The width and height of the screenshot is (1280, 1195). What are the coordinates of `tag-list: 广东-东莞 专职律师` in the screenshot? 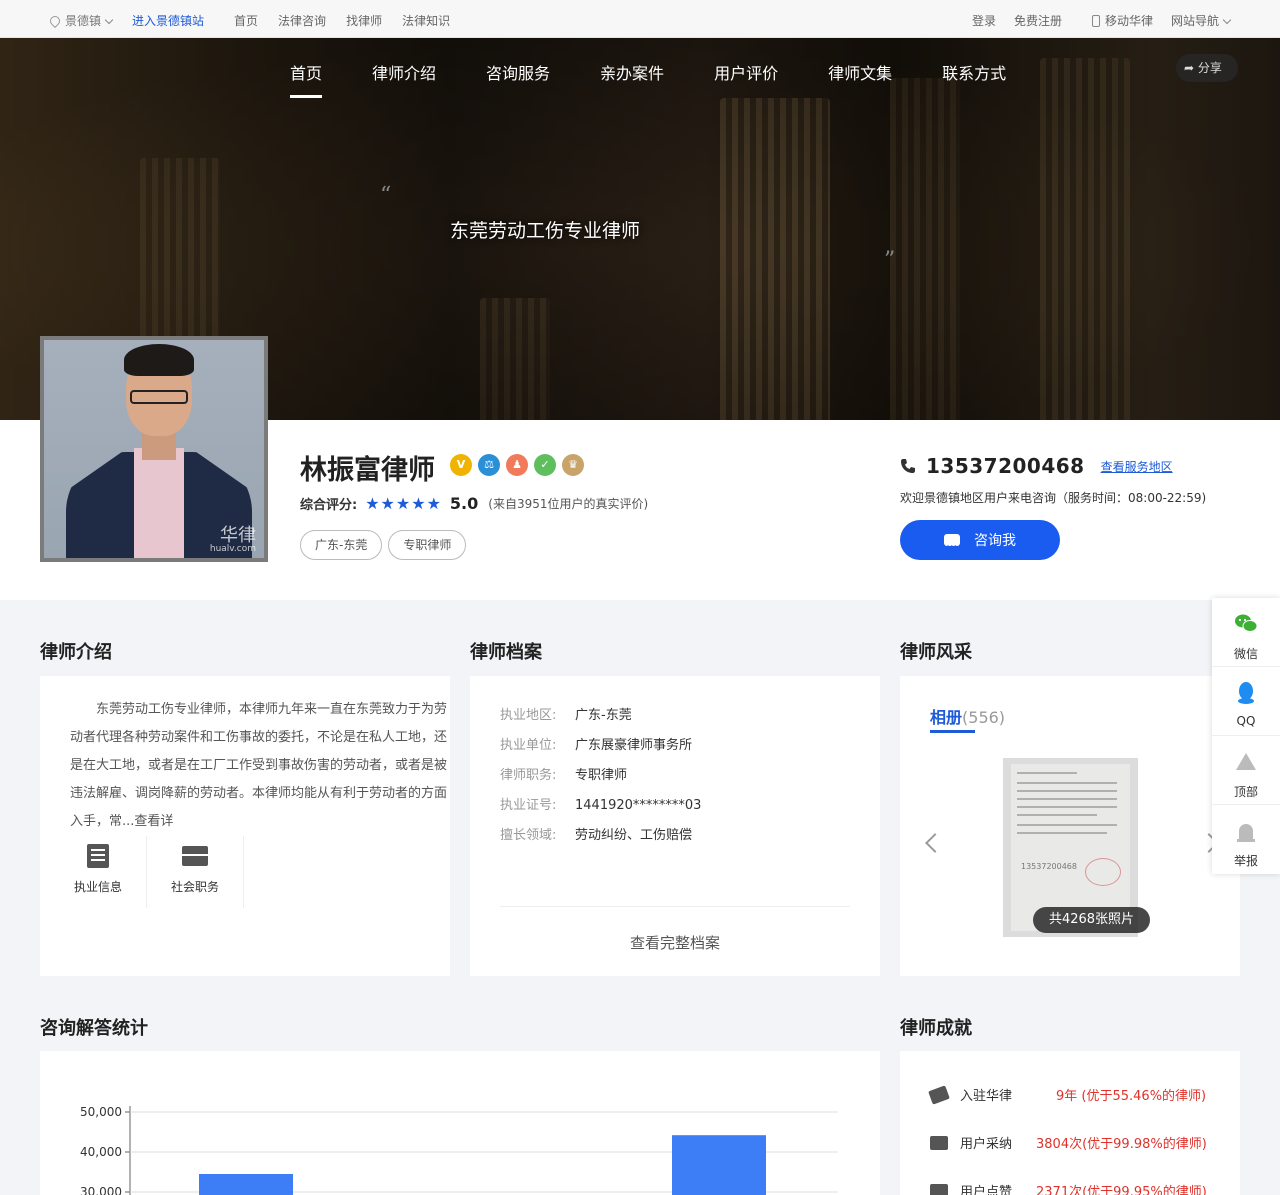 It's located at (386, 545).